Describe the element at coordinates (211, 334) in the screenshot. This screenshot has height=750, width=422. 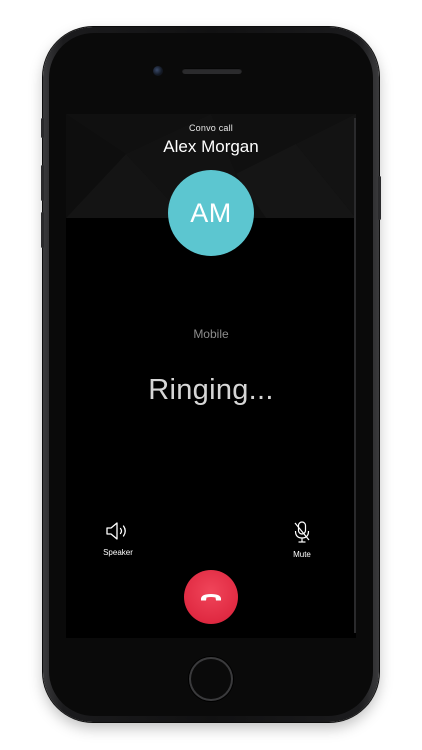
I see `phone-type-label: Mobile` at that location.